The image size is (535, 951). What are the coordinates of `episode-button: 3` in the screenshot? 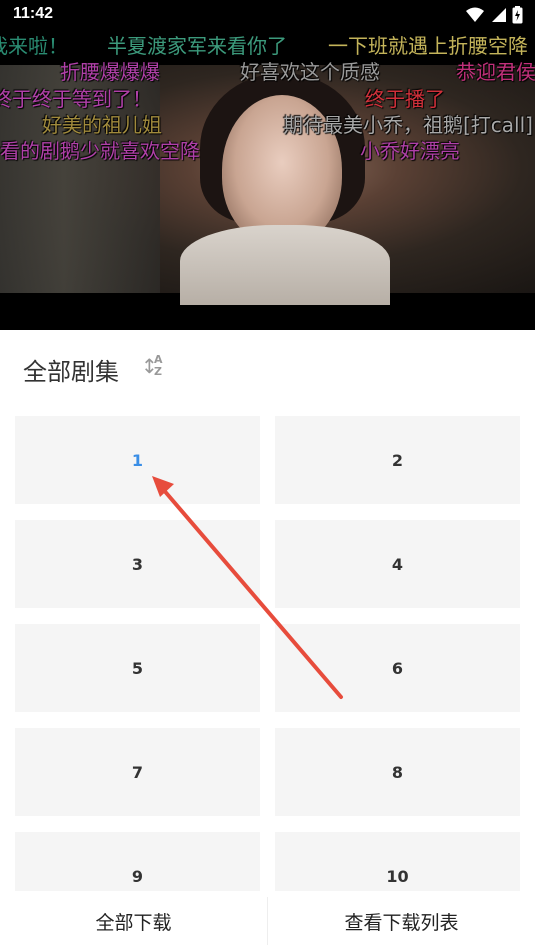 It's located at (137, 564).